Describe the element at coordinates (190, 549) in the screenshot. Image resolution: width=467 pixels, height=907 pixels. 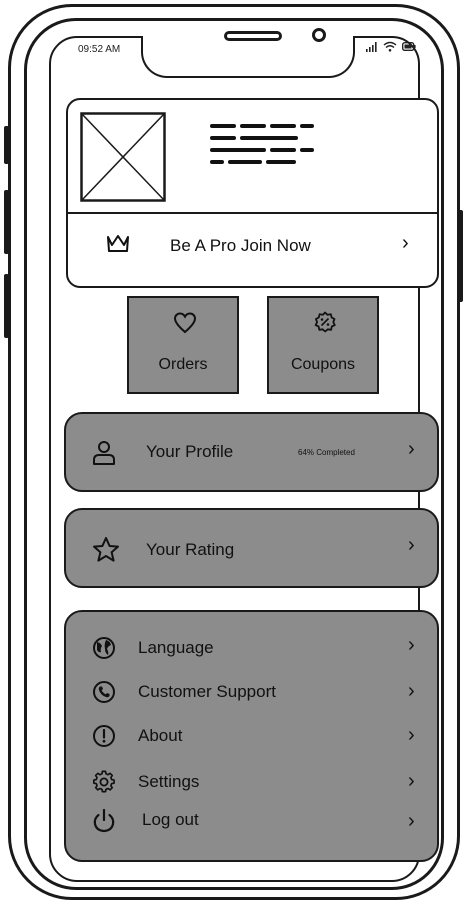
I see `rating-label: Your Rating` at that location.